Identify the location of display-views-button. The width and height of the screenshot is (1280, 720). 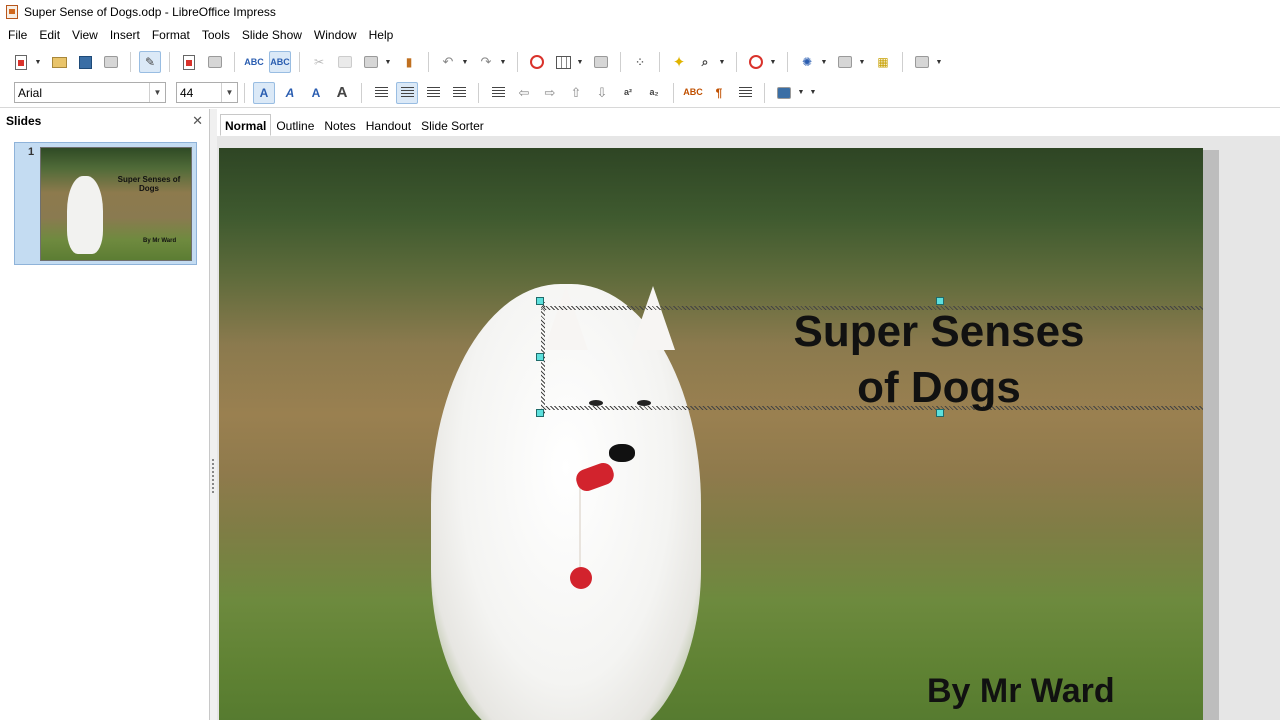
(845, 62).